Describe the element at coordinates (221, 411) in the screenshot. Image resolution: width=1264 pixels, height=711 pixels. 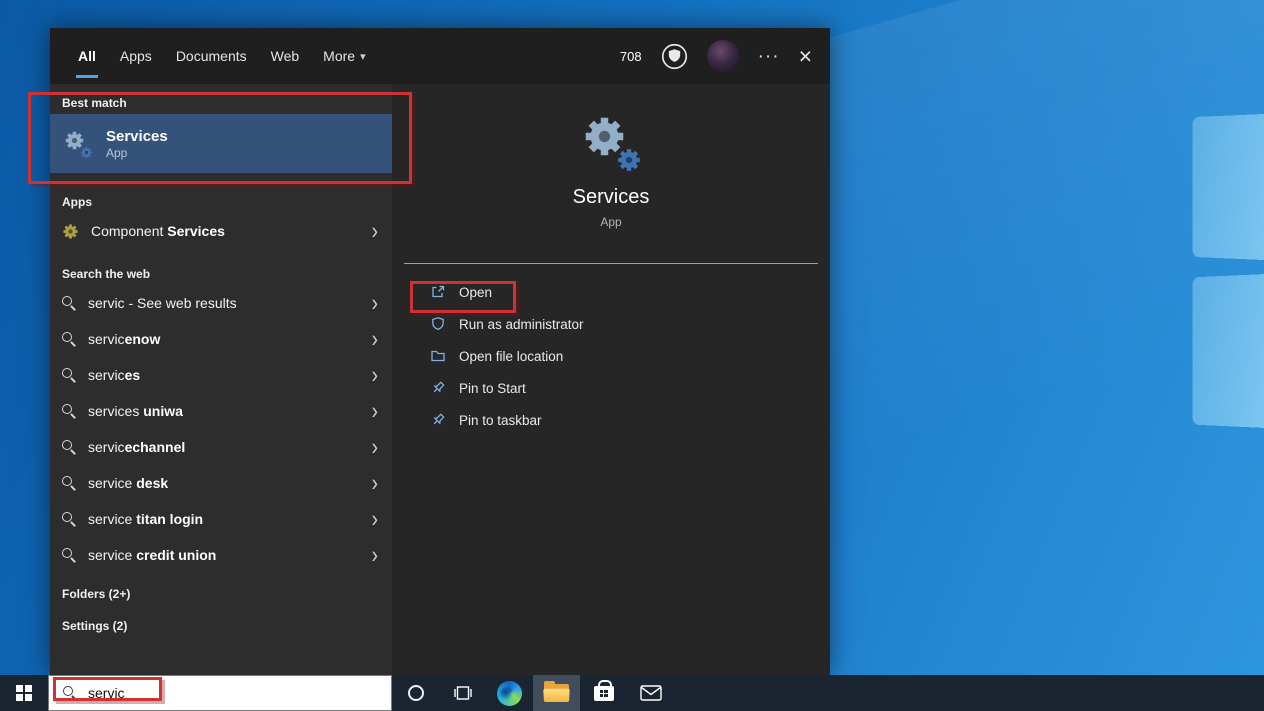
I see `web-suggestion-row: services uniwa ›` at that location.